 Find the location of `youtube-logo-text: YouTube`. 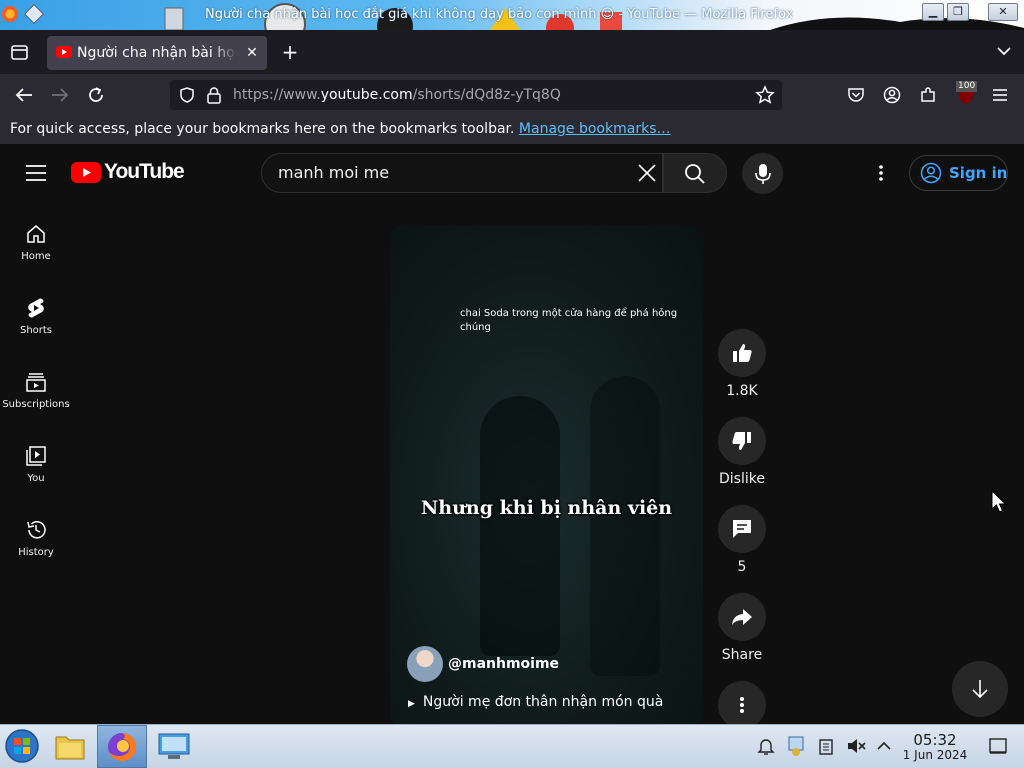

youtube-logo-text: YouTube is located at coordinates (144, 172).